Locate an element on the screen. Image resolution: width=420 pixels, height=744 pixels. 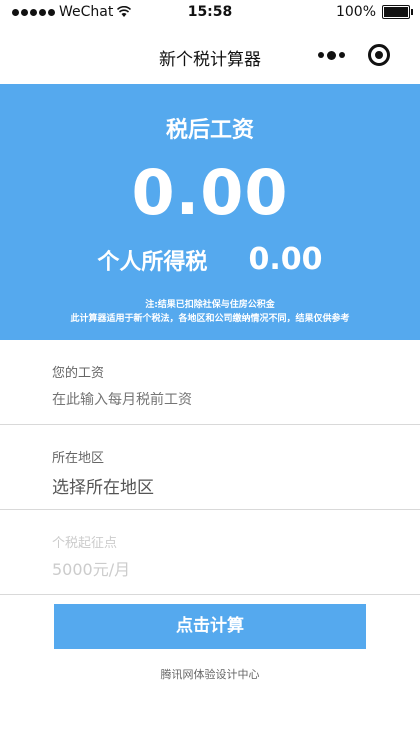
mini-program-capsule is located at coordinates (351, 55).